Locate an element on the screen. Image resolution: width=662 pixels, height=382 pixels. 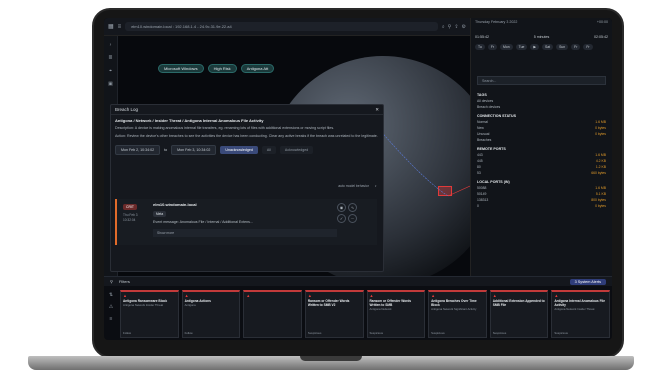
tab-acknowledged: Acknowledged is located at coordinates (296, 150).